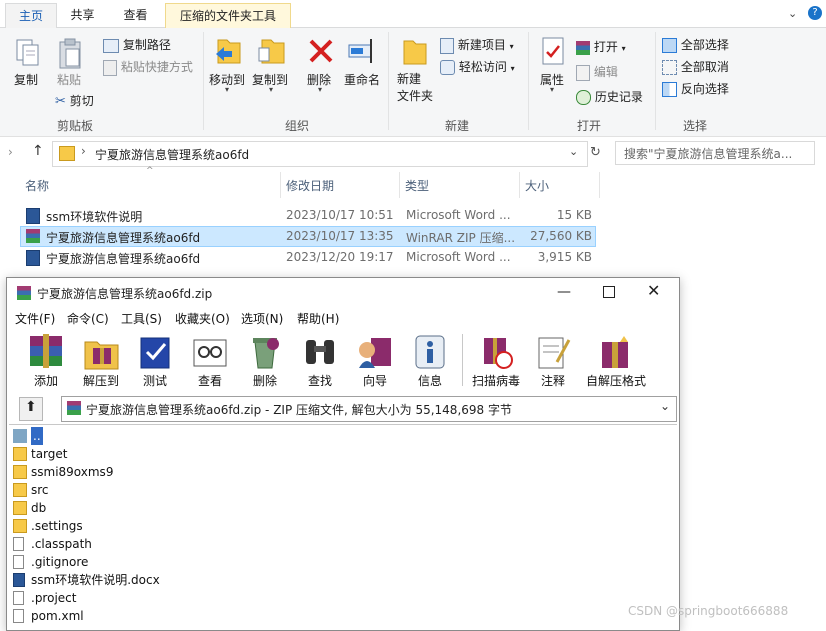  I want to click on menu-help: 帮助(H), so click(318, 318).